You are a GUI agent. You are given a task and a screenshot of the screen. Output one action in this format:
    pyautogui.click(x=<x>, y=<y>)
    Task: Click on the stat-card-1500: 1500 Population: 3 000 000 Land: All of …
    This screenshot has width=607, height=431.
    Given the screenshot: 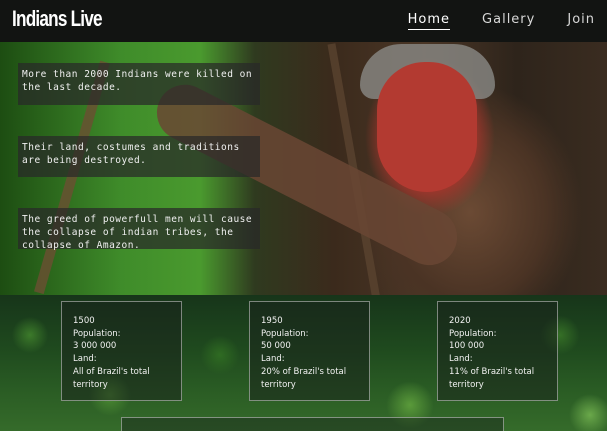 What is the action you would take?
    pyautogui.click(x=121, y=351)
    